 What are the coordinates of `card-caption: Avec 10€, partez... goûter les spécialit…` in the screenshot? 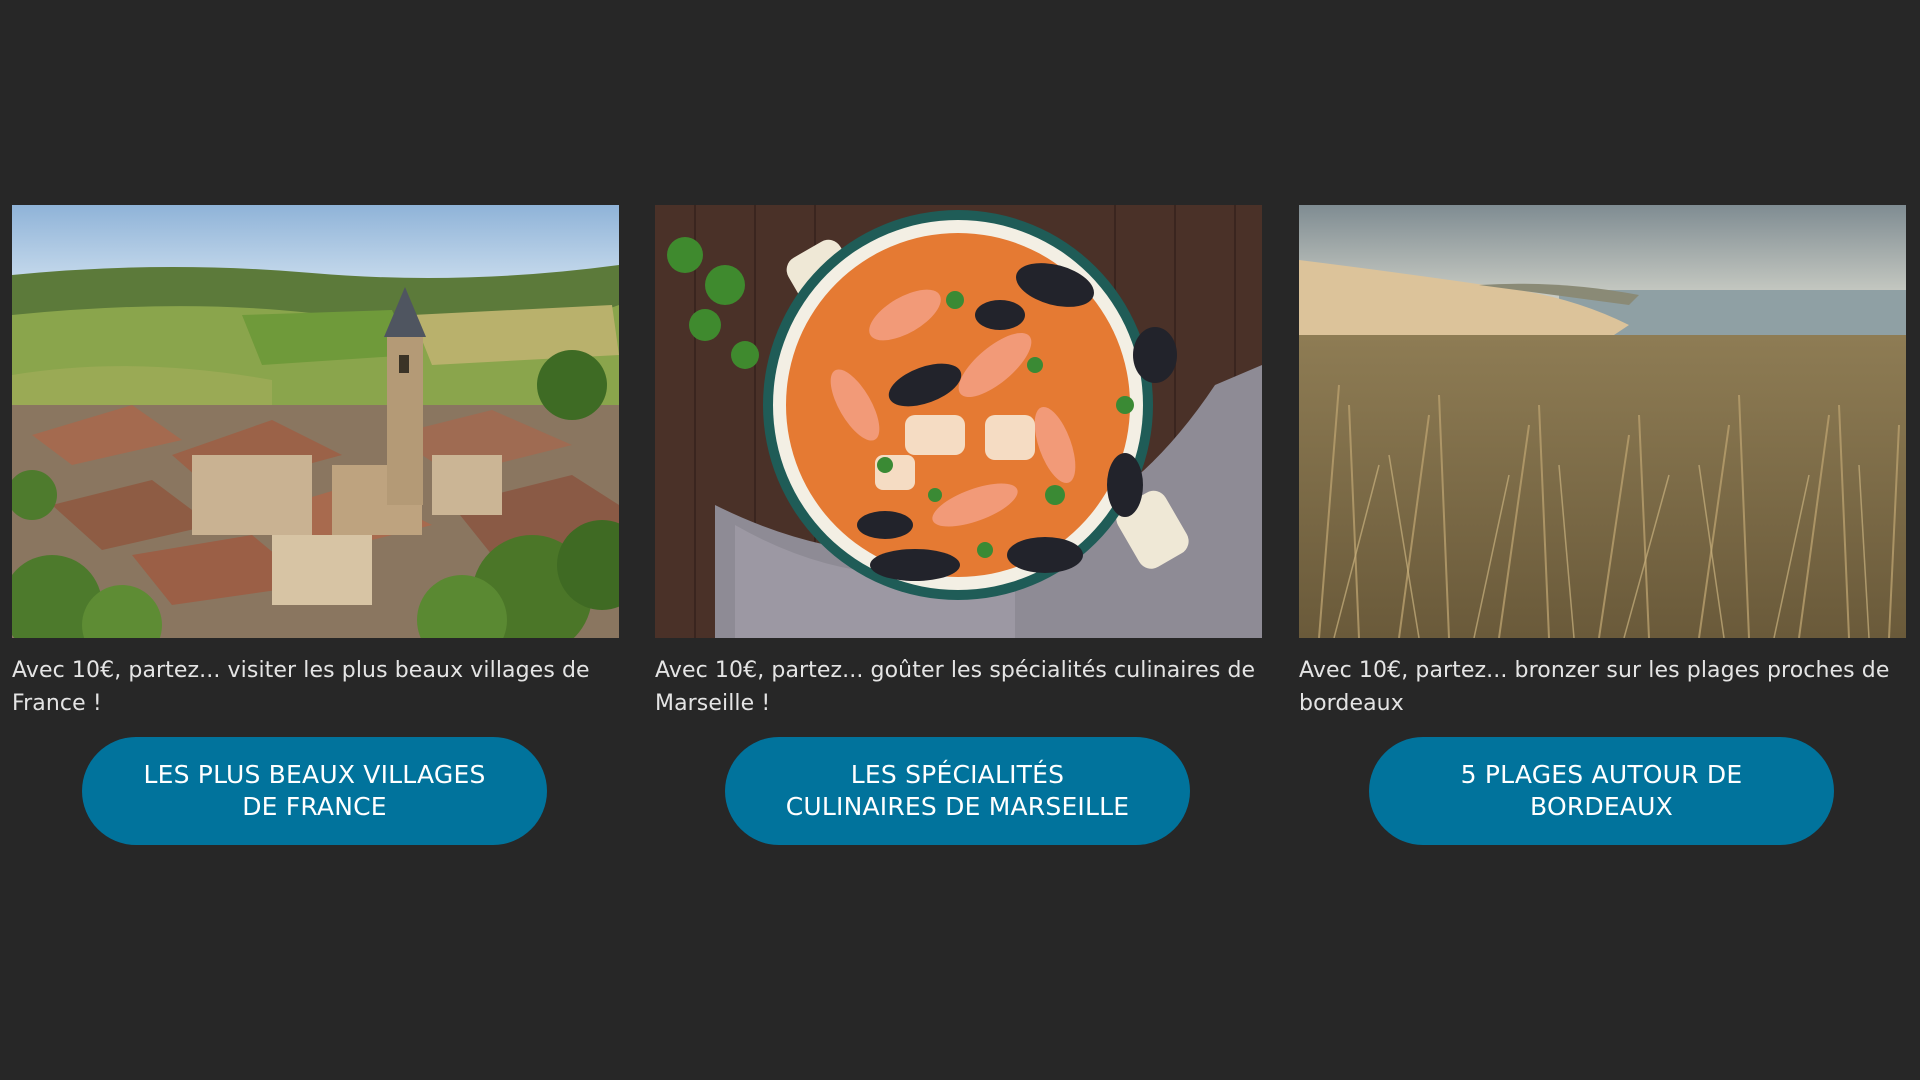 It's located at (955, 687).